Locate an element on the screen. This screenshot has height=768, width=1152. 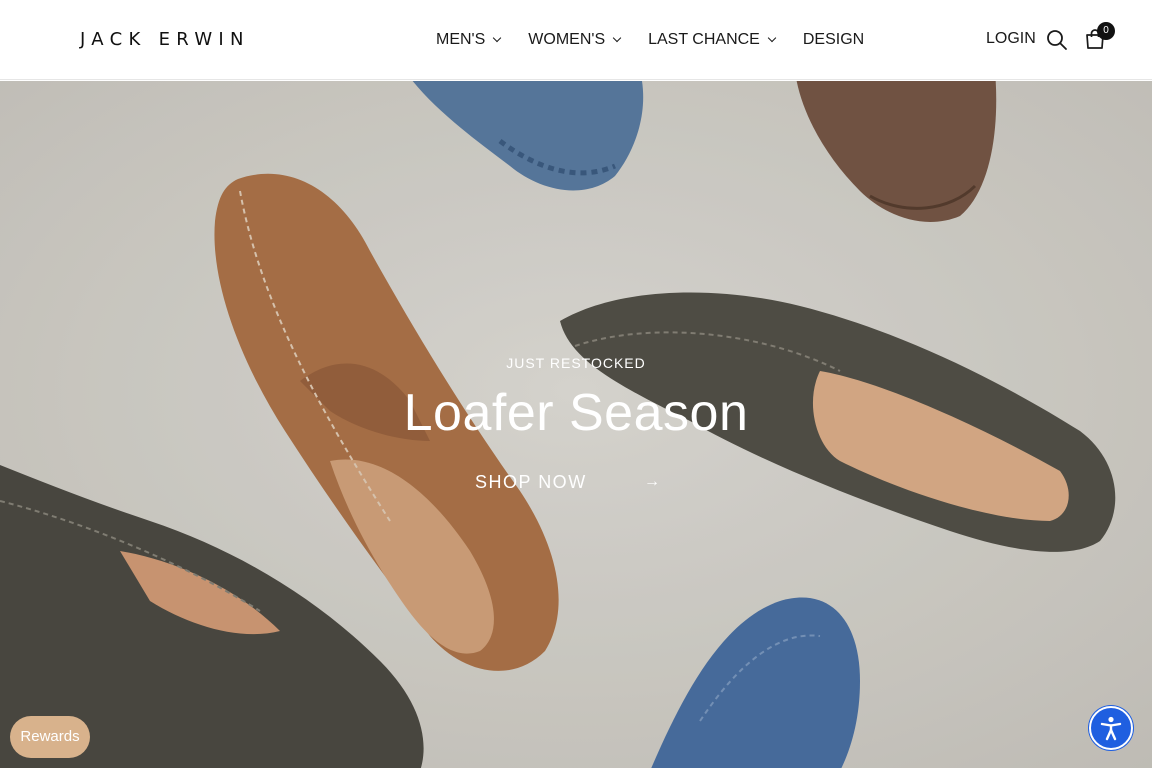
arrow-right-icon: → is located at coordinates (652, 481).